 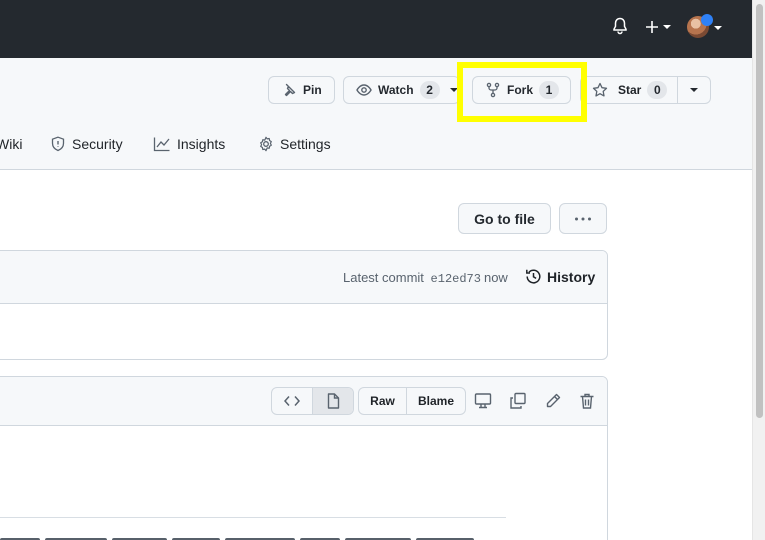 I want to click on page-scrollbar, so click(x=758, y=270).